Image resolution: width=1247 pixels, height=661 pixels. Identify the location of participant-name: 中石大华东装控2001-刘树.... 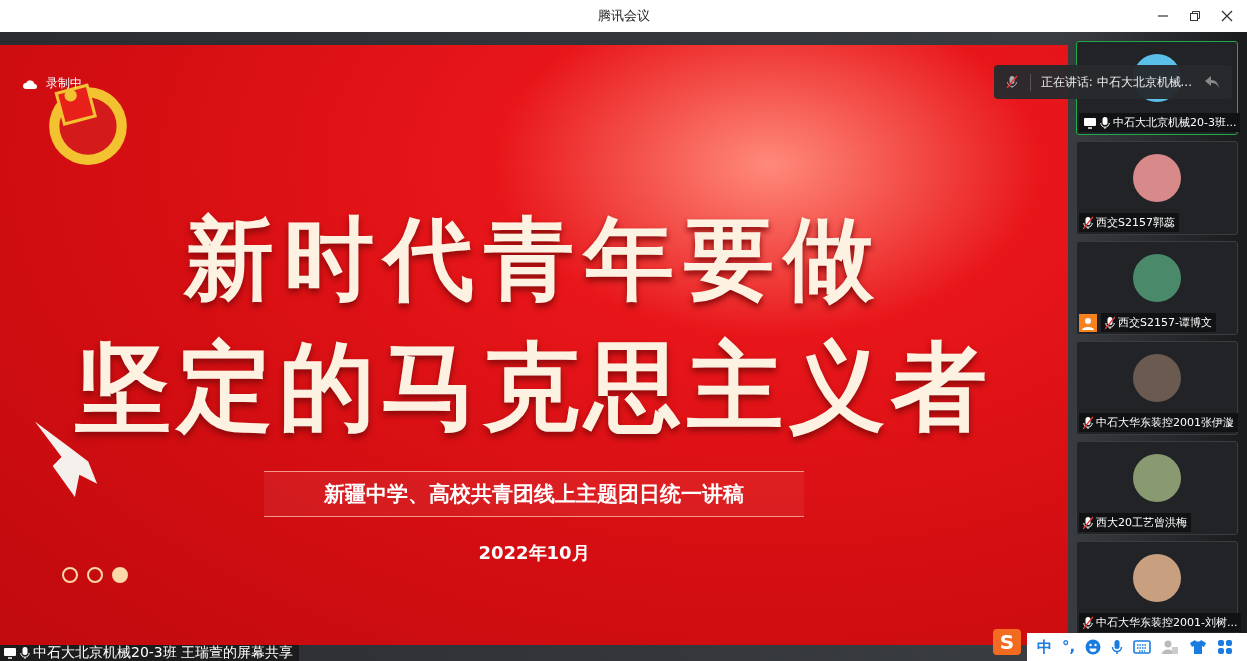
(1167, 622).